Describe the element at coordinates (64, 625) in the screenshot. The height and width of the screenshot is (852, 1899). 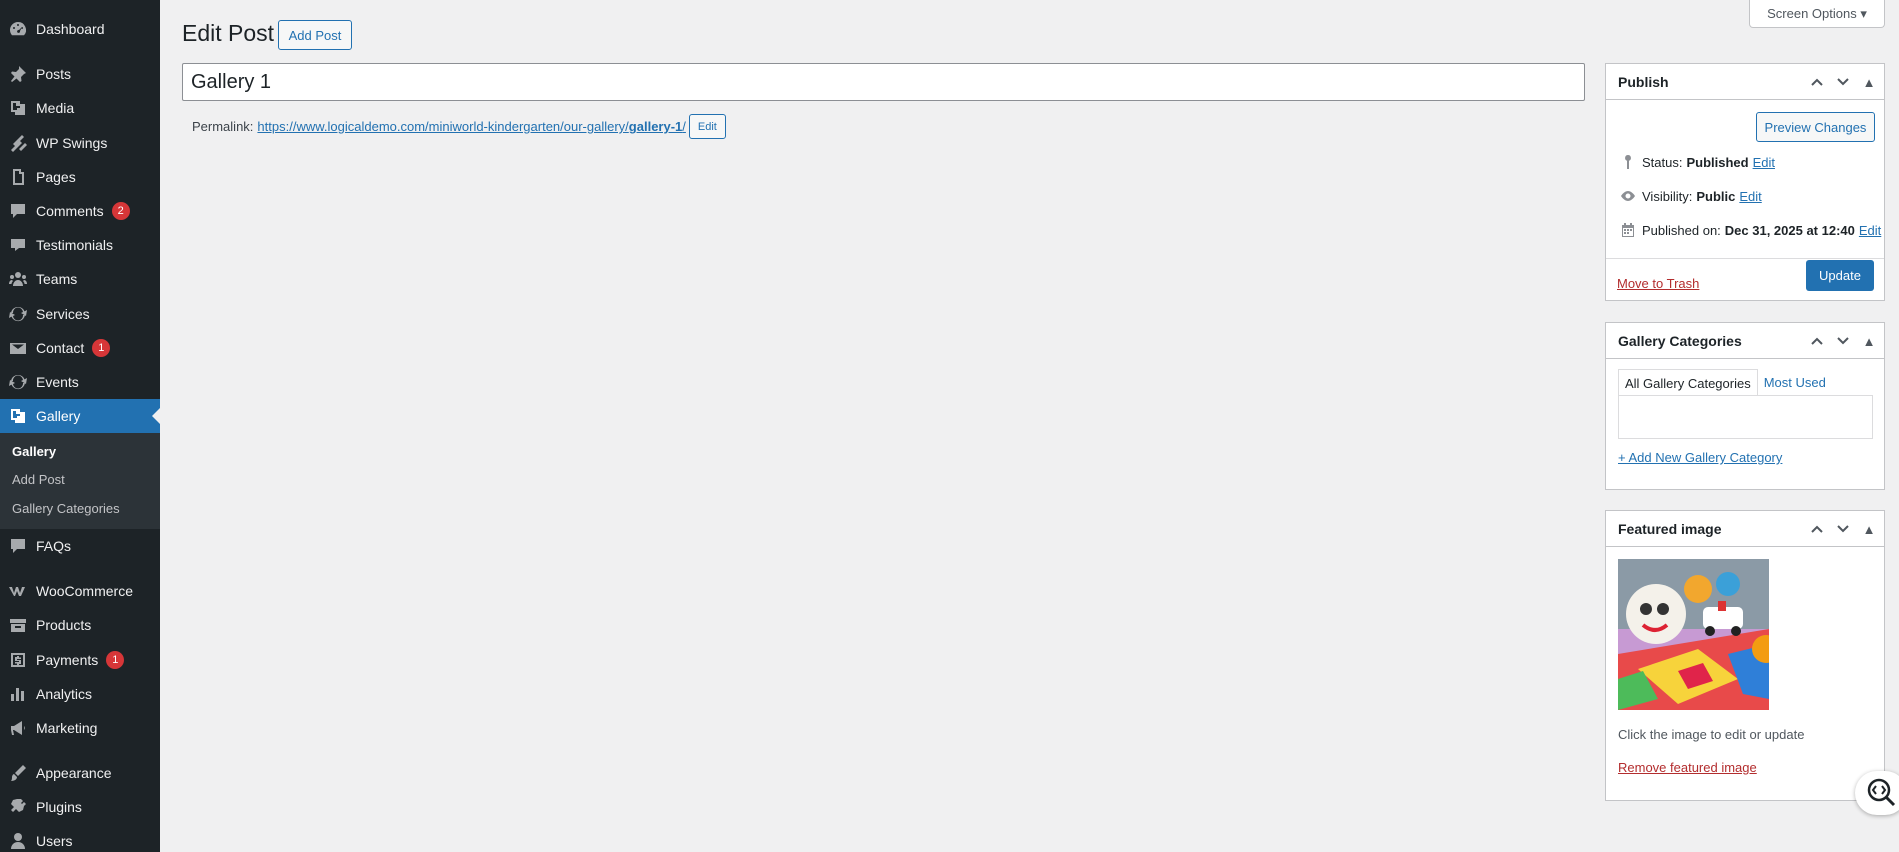
I see `menu-products-label: Products` at that location.